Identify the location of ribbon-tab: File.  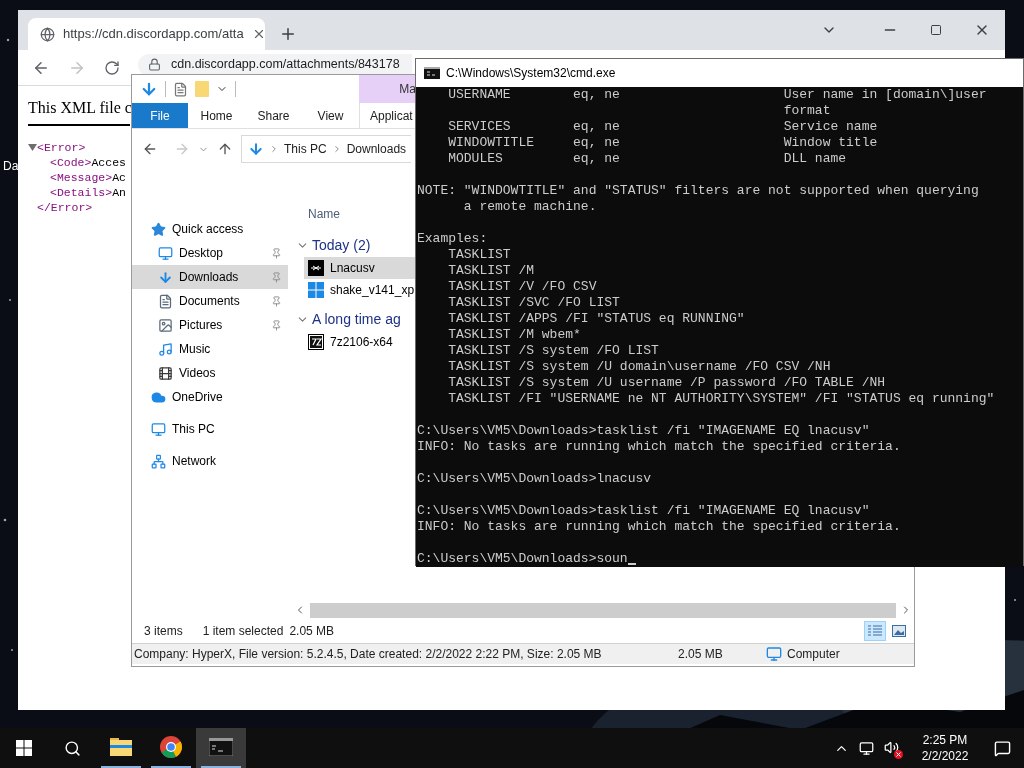
(160, 115).